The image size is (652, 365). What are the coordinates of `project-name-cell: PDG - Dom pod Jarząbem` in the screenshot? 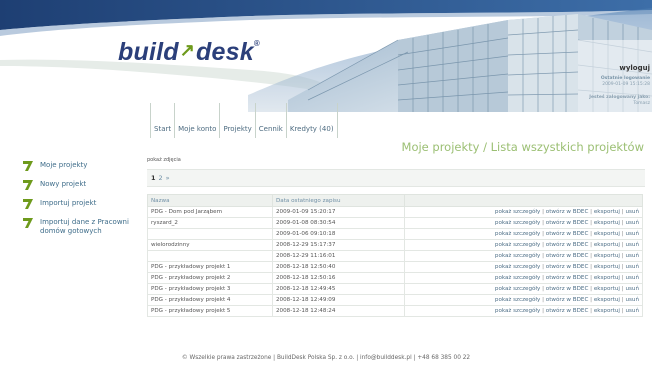 It's located at (210, 212).